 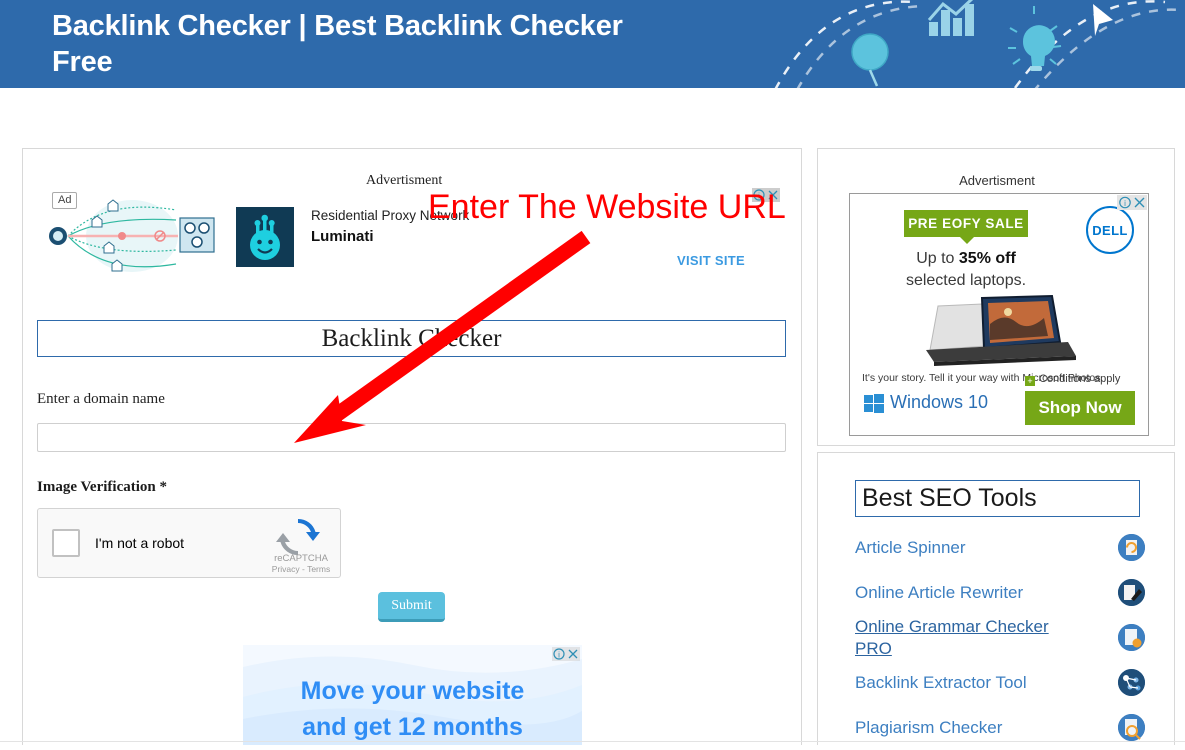 What do you see at coordinates (1131, 727) in the screenshot?
I see `plagiarism-checker-icon` at bounding box center [1131, 727].